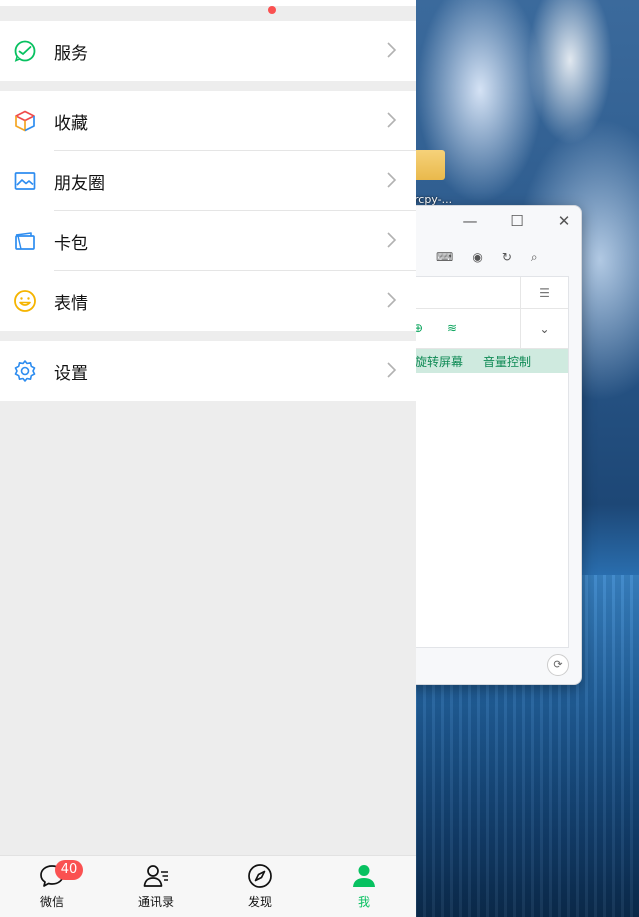 This screenshot has height=917, width=639. What do you see at coordinates (25, 371) in the screenshot?
I see `gear-icon` at bounding box center [25, 371].